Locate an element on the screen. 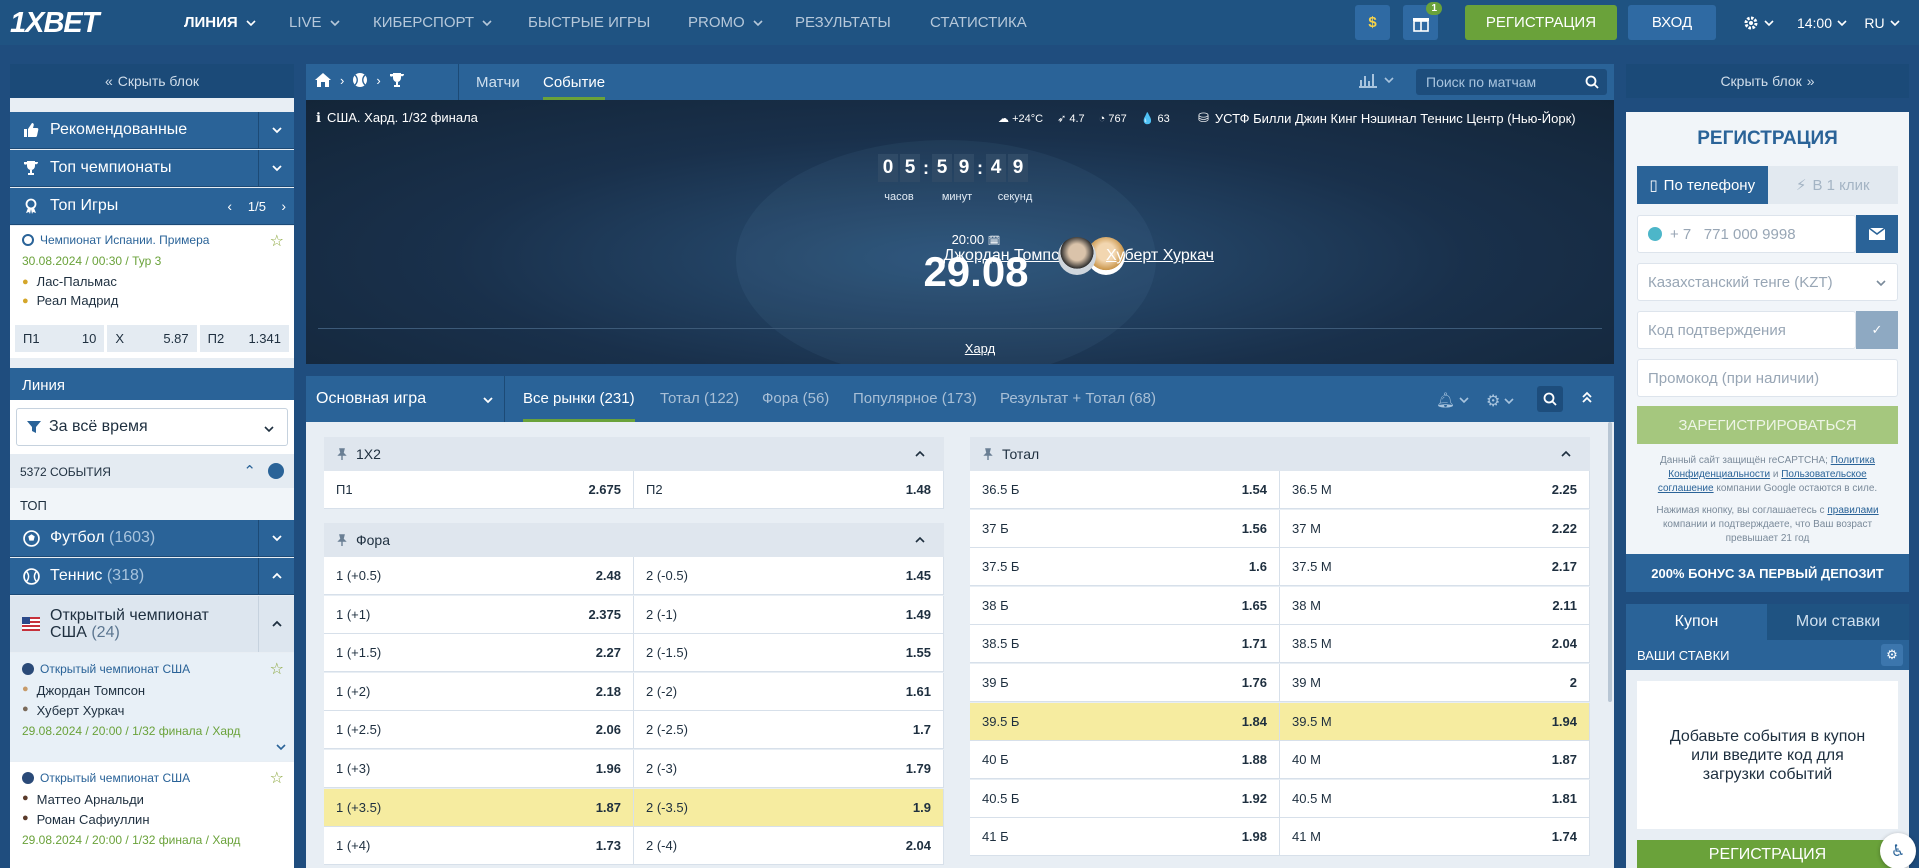 Image resolution: width=1919 pixels, height=868 pixels. login-button: ВХОД is located at coordinates (1672, 22).